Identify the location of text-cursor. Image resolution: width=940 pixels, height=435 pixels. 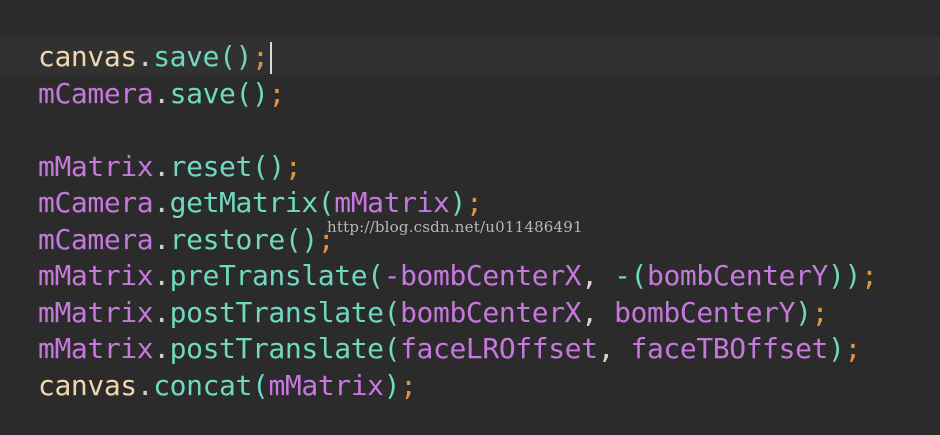
(271, 58).